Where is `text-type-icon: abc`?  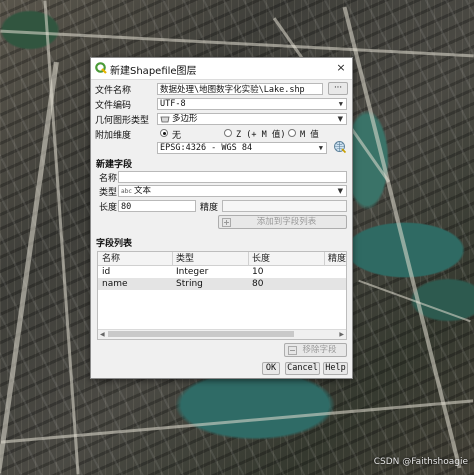
text-type-icon: abc is located at coordinates (126, 191).